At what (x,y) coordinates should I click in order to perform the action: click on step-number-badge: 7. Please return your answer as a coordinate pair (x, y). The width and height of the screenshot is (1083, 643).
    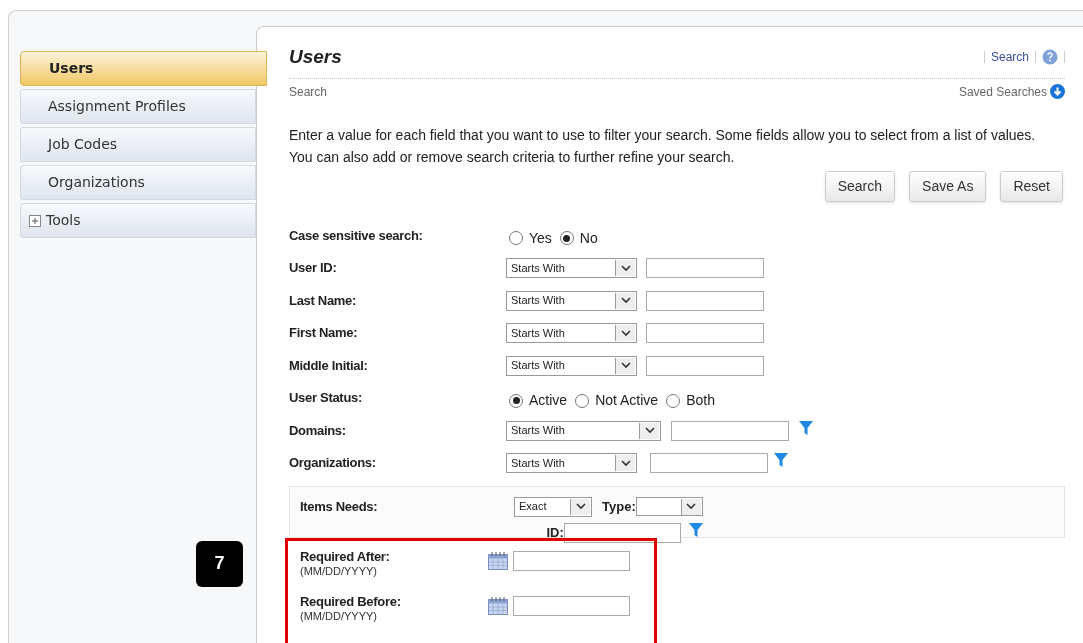
    Looking at the image, I should click on (219, 563).